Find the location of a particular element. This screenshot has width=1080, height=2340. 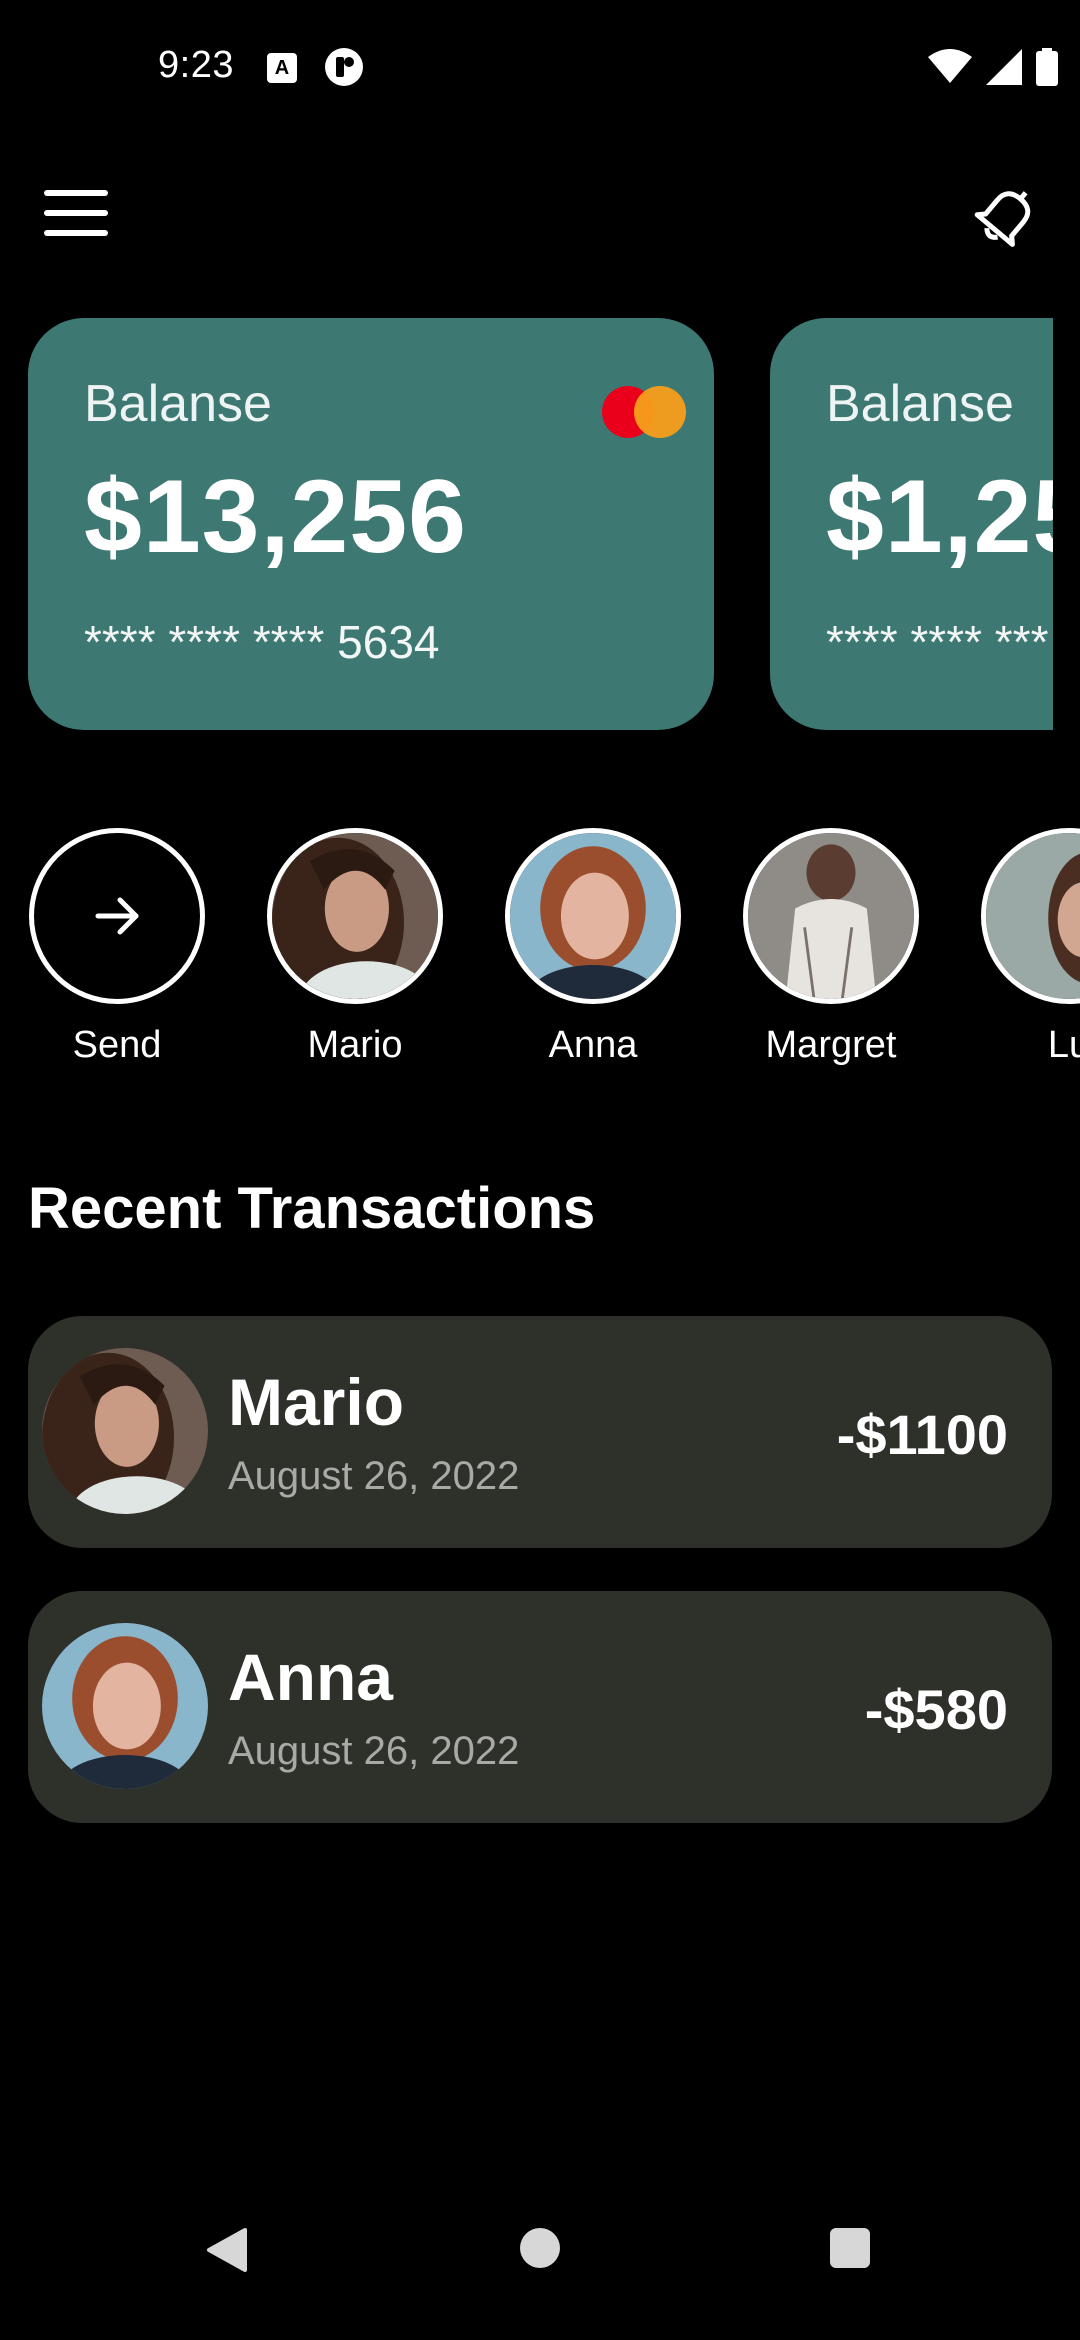

balance-card: Balanse $13,256 **** **** **** 5634 is located at coordinates (371, 524).